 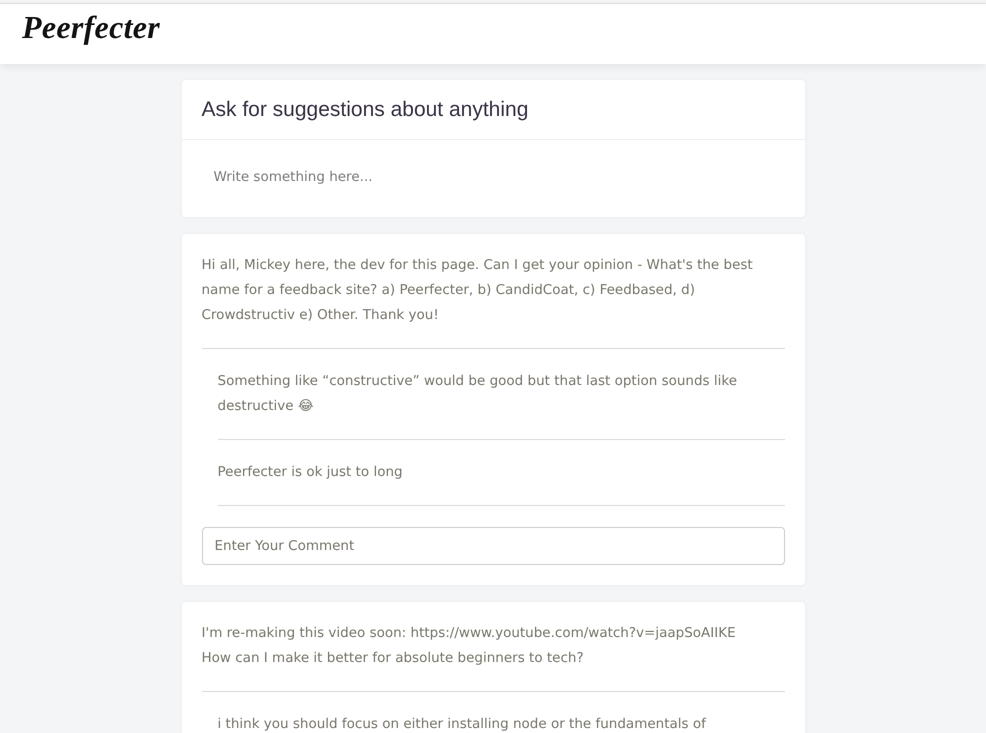 What do you see at coordinates (311, 472) in the screenshot?
I see `comment-text: Peerfecter is ok just to long` at bounding box center [311, 472].